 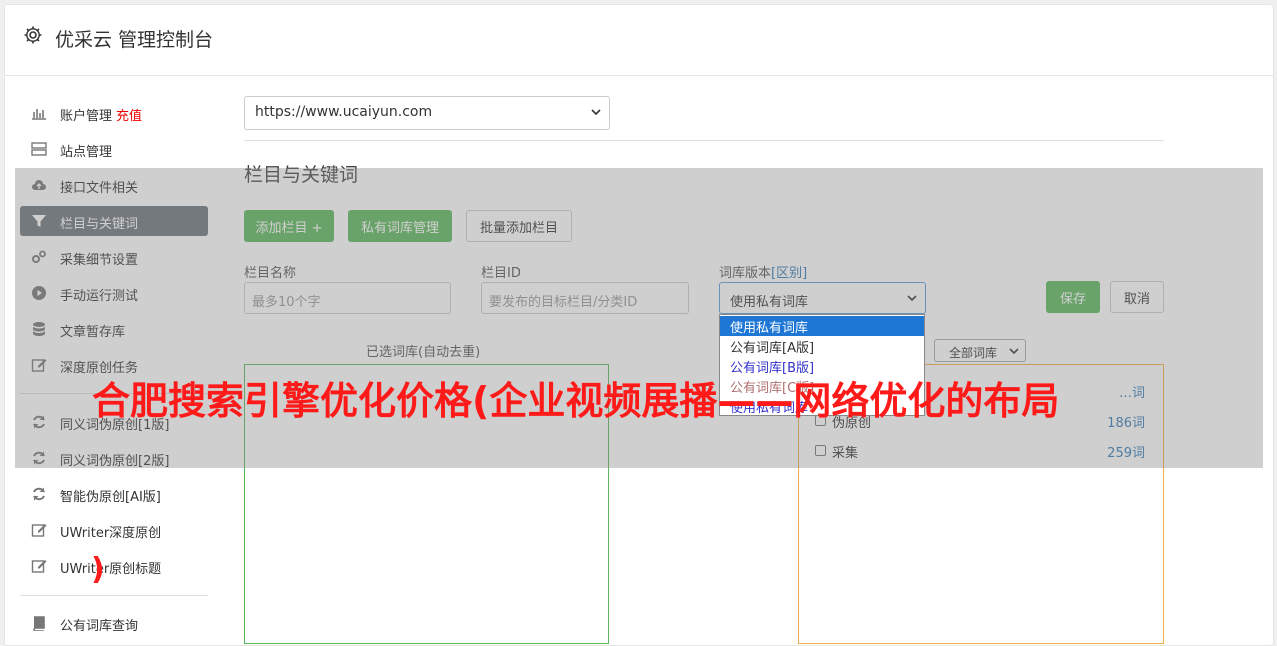 What do you see at coordinates (110, 497) in the screenshot?
I see `sidebar-item-label: 智能伪原创[AI版]` at bounding box center [110, 497].